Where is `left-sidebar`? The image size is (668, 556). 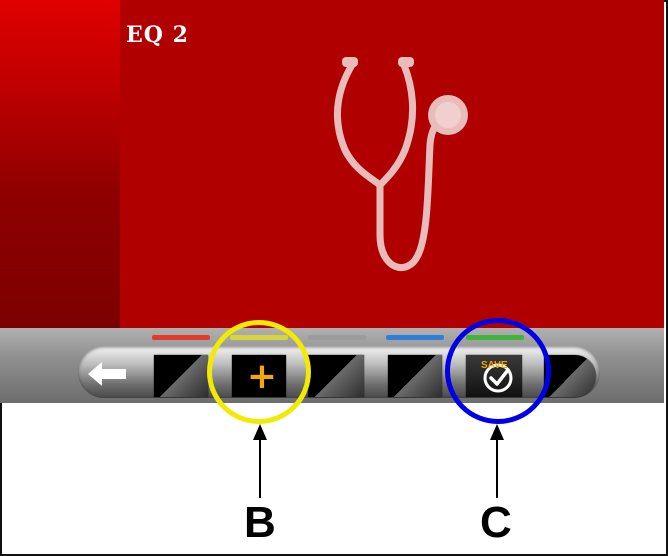 left-sidebar is located at coordinates (60, 164).